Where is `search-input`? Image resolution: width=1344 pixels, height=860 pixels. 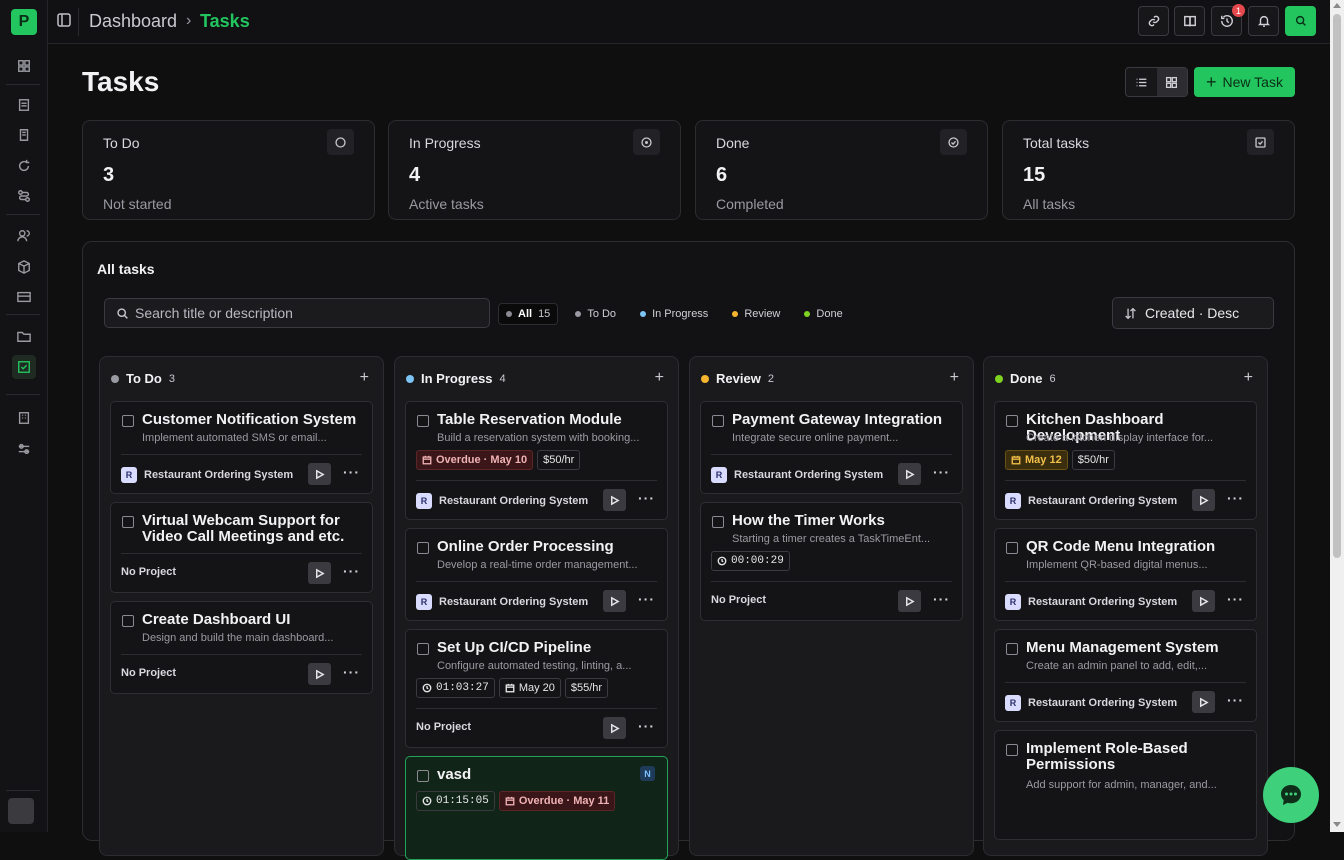
search-input is located at coordinates (305, 313).